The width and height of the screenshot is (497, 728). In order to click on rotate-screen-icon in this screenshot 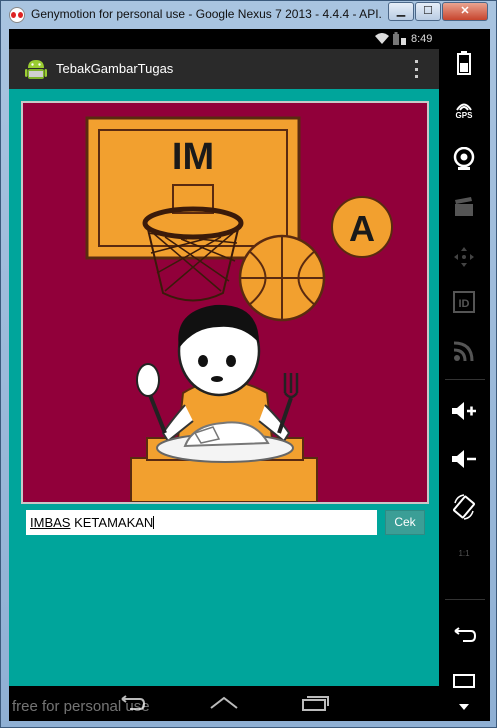, I will do `click(464, 507)`.